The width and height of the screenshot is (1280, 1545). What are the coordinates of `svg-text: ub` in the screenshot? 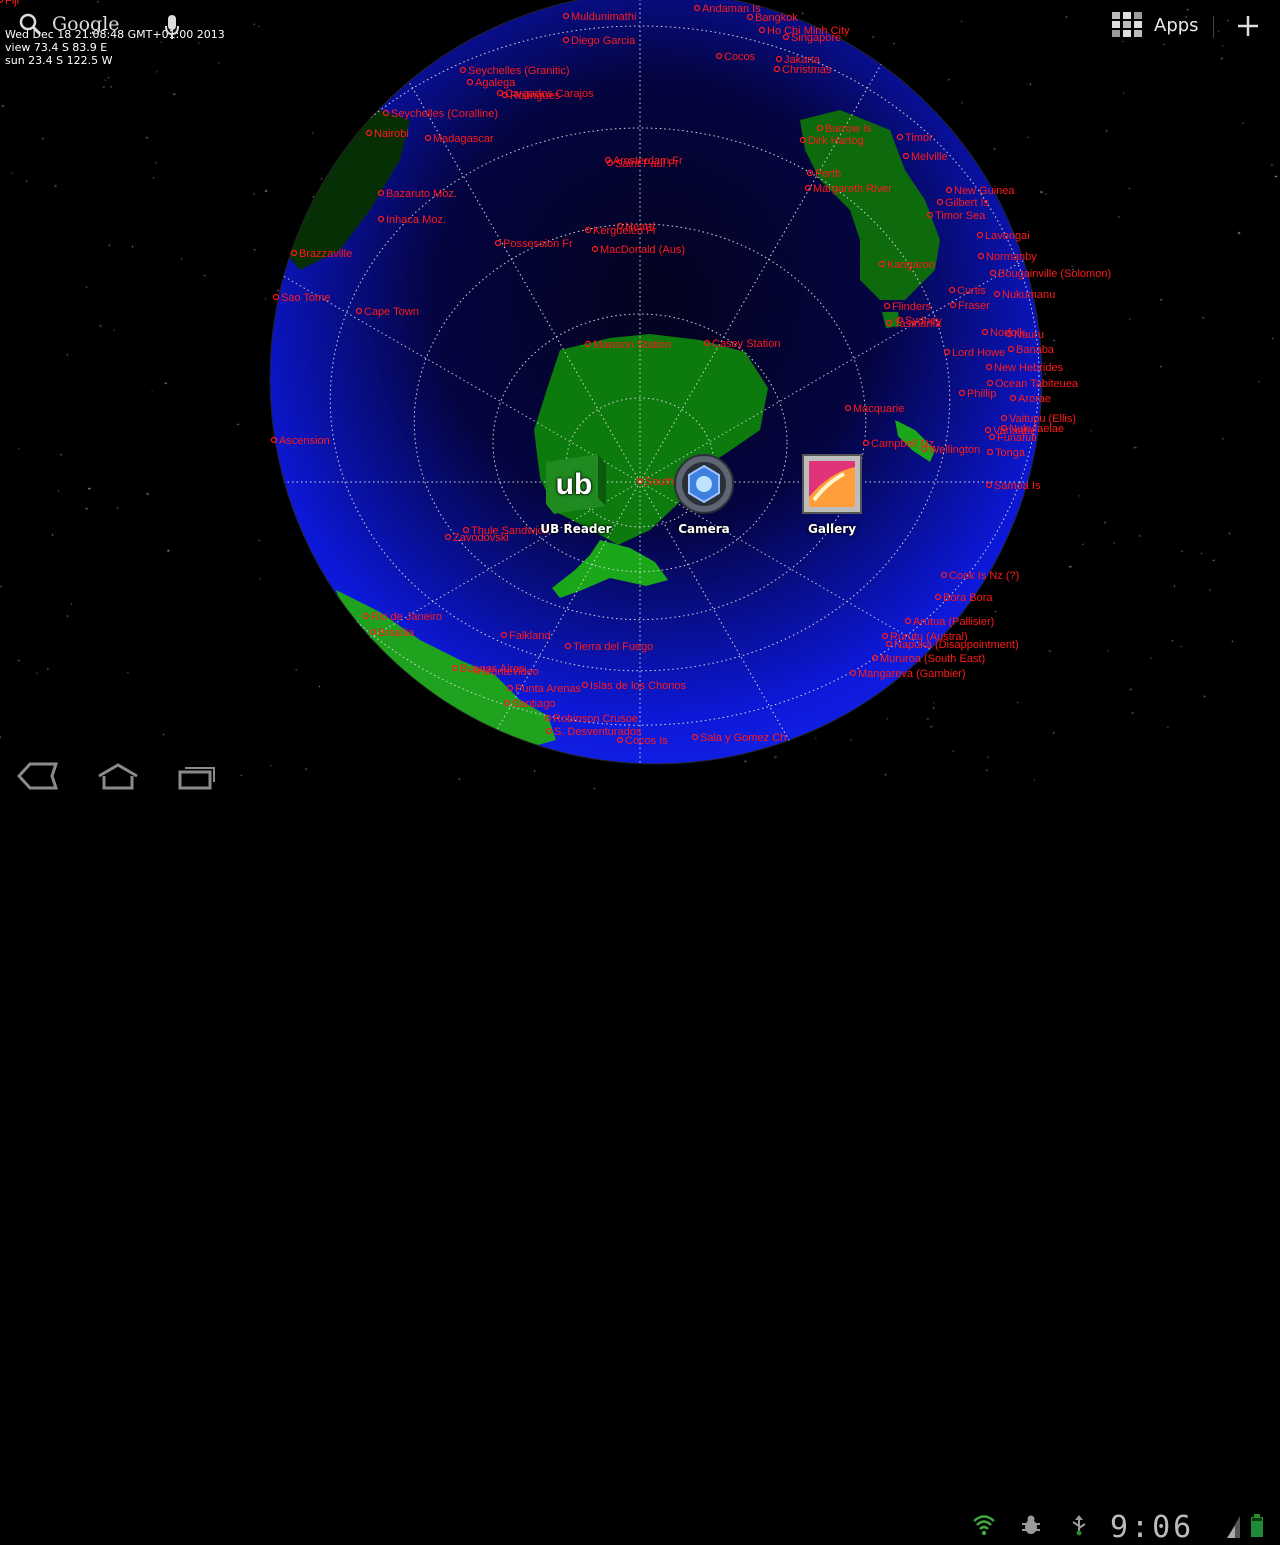 It's located at (574, 484).